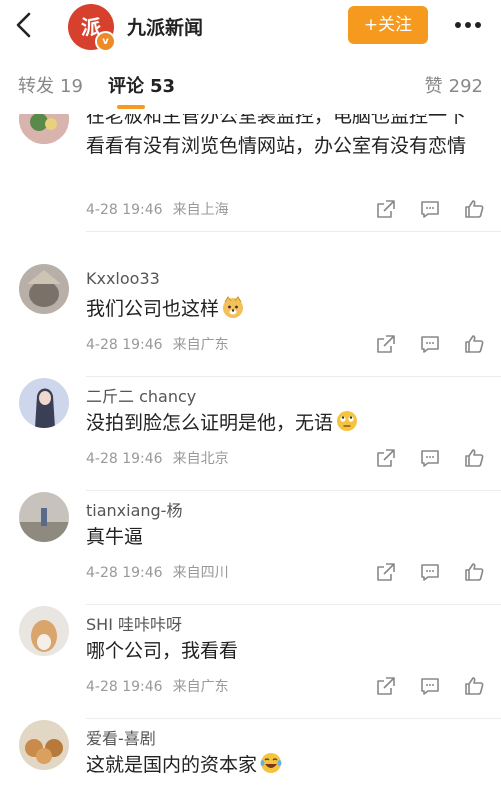 This screenshot has width=501, height=800. I want to click on comment-username: SHI 哇咔咔呀, so click(134, 623).